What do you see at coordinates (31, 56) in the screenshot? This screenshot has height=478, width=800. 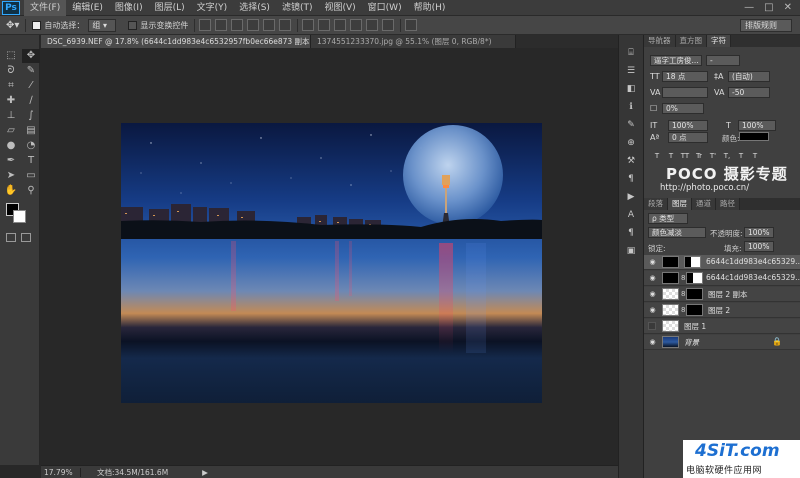 I see `move-tool-icon: ✥` at bounding box center [31, 56].